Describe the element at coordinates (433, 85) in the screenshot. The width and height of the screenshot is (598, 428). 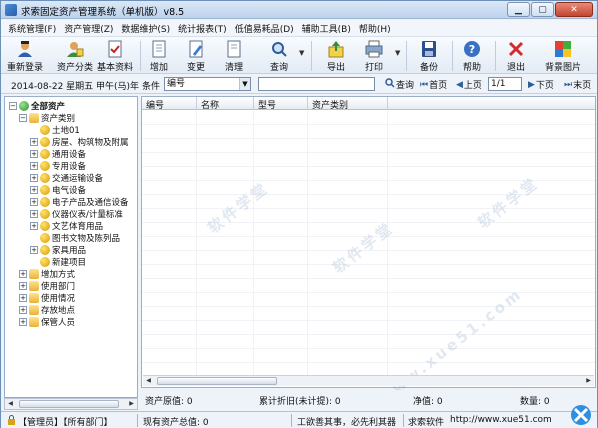
I see `first-page-button: ⏮ 首页` at that location.